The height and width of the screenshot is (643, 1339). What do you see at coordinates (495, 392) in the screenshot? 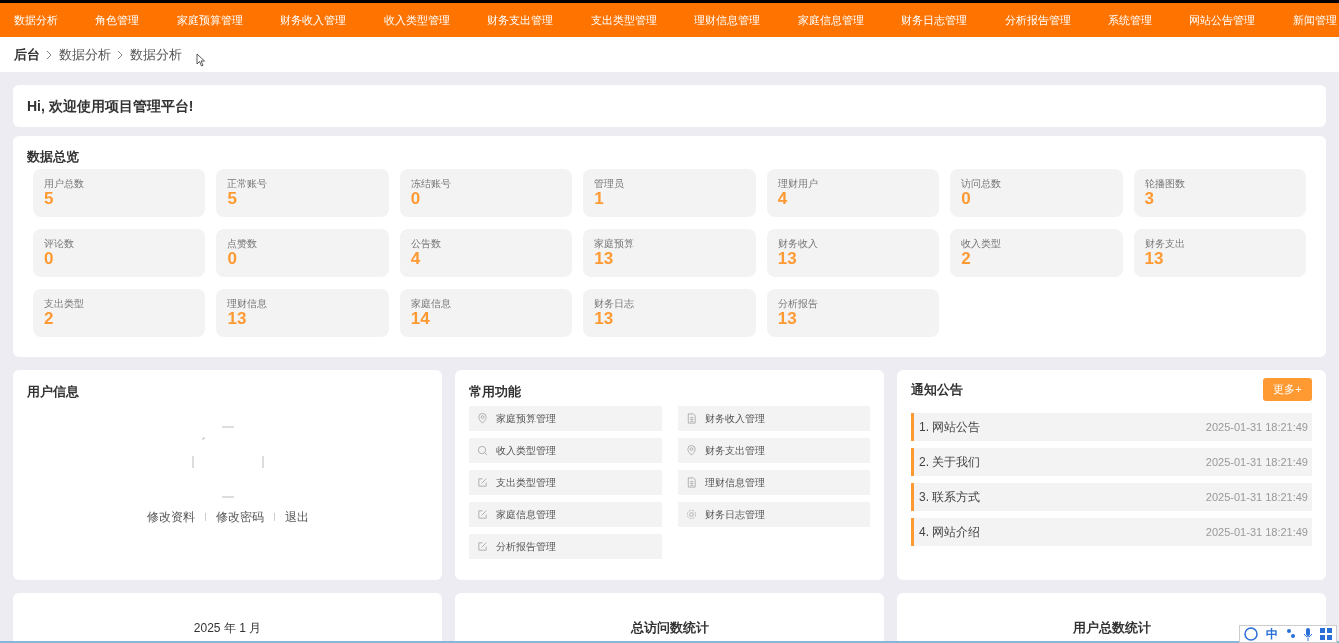
I see `section-title: 常用功能` at bounding box center [495, 392].